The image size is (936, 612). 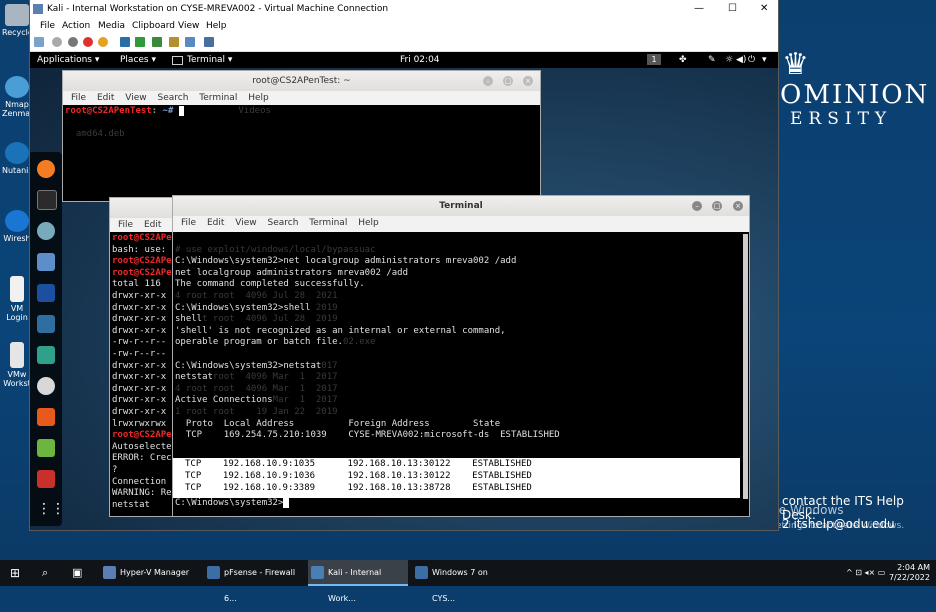 I want to click on close-button: ✕, so click(x=764, y=9).